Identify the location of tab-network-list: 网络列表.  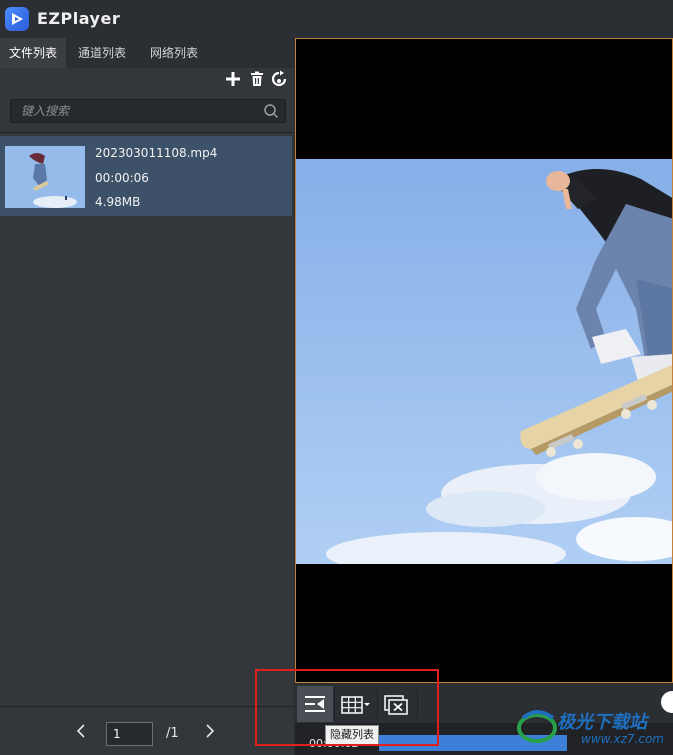
(174, 53).